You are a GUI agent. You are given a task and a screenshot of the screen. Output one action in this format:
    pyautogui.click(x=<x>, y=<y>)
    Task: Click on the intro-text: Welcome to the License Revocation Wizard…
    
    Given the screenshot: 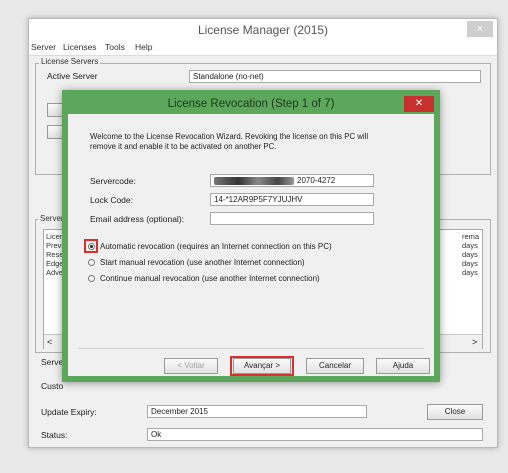 What is the action you would take?
    pyautogui.click(x=229, y=141)
    